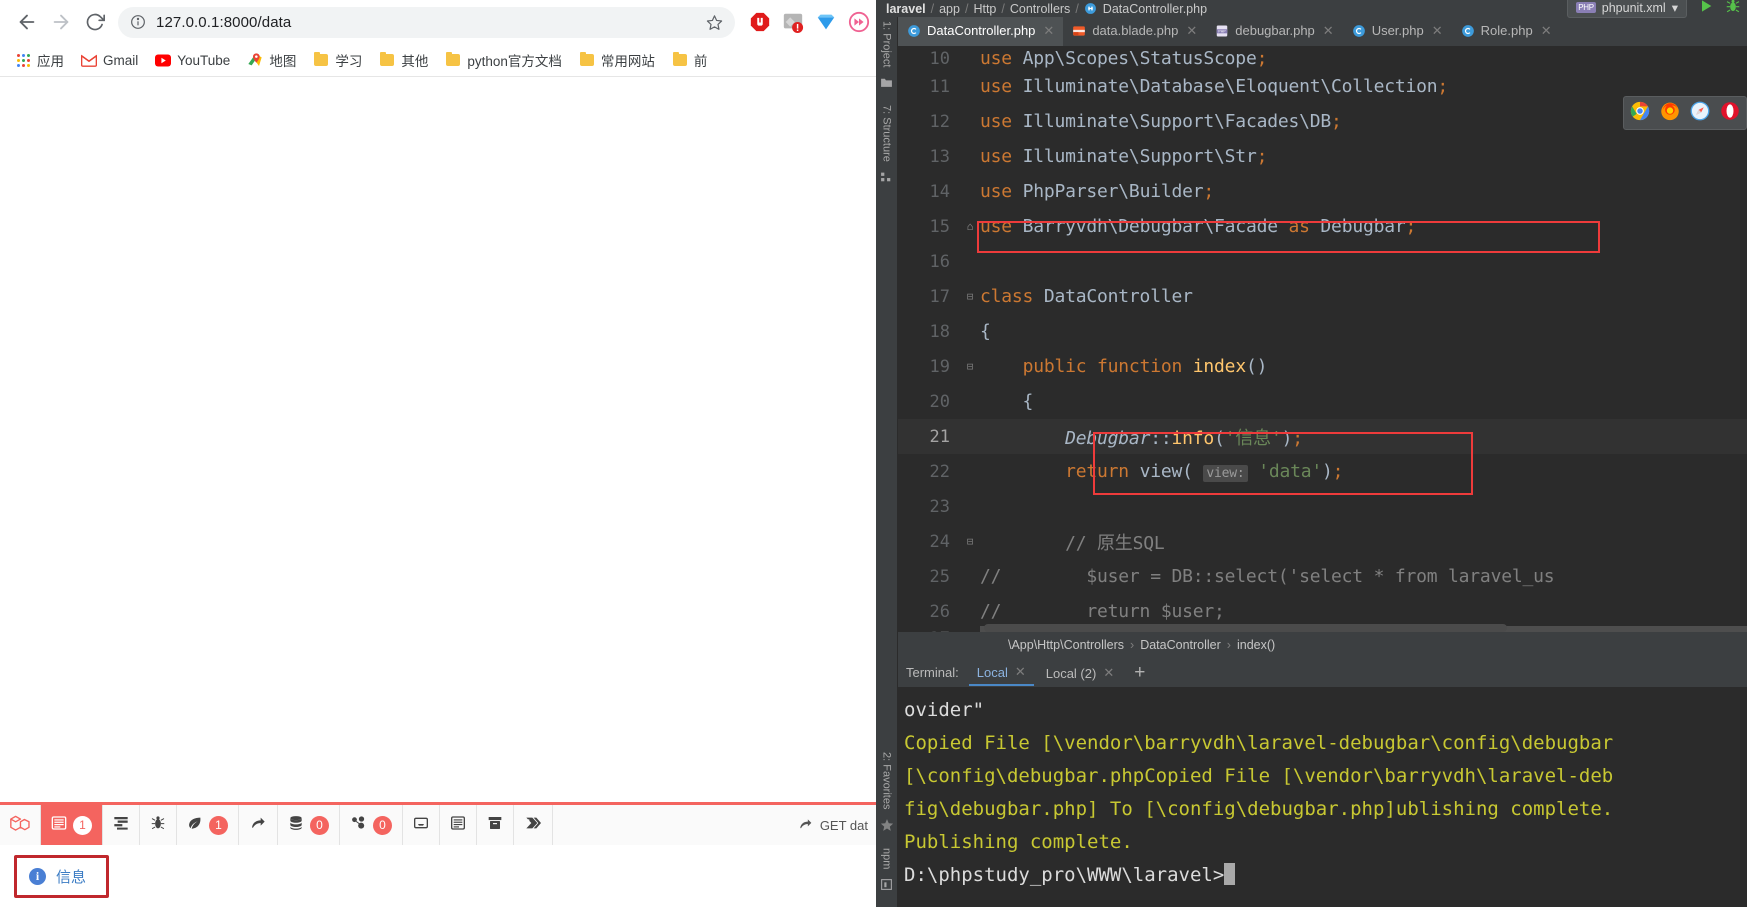 This screenshot has width=1747, height=907. I want to click on debugbar-tab-exceptions, so click(158, 825).